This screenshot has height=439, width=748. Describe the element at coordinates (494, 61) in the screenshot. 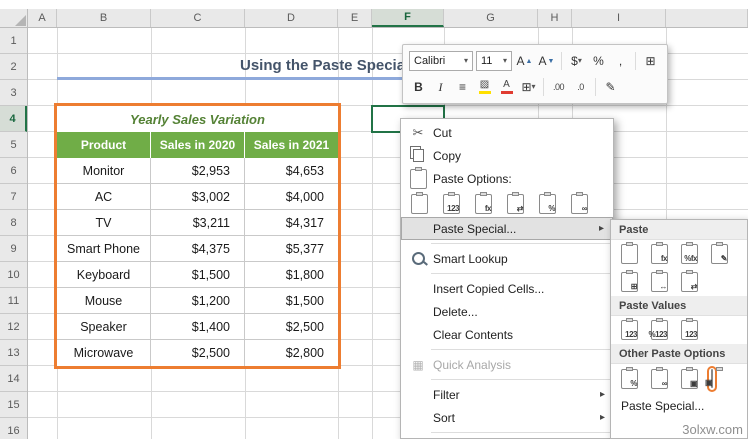

I see `font-size-select: 11 ▾` at that location.